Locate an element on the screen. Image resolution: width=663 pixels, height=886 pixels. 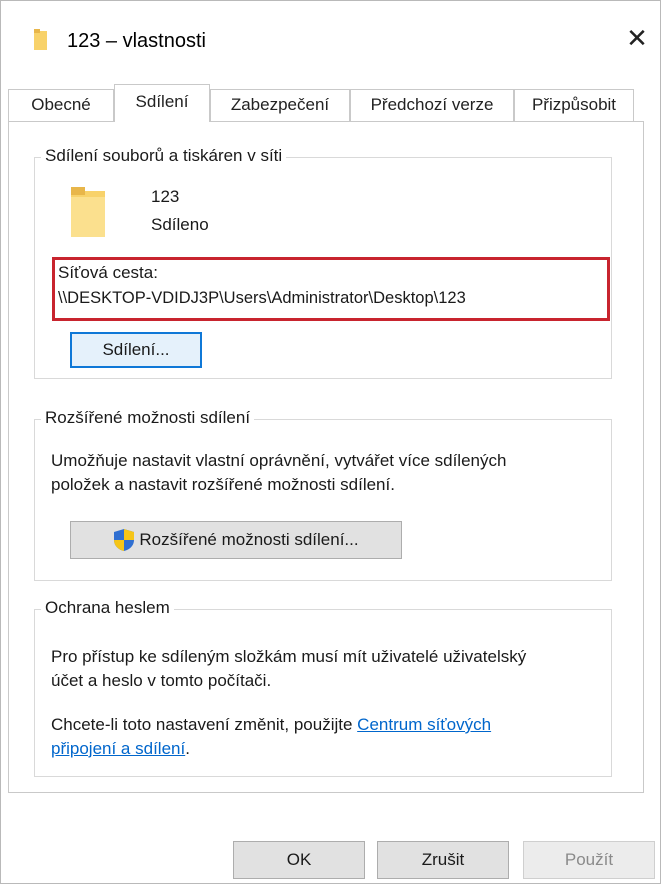
tab-general: Obecné is located at coordinates (61, 105).